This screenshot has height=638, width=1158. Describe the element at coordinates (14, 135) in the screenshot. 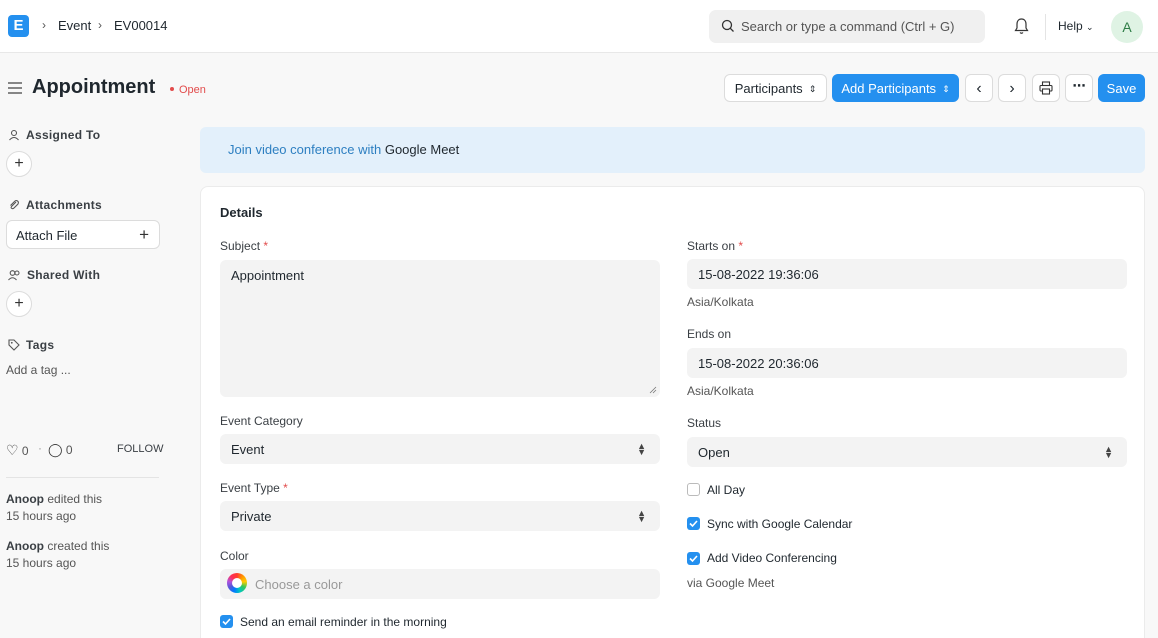

I see `user-icon` at that location.